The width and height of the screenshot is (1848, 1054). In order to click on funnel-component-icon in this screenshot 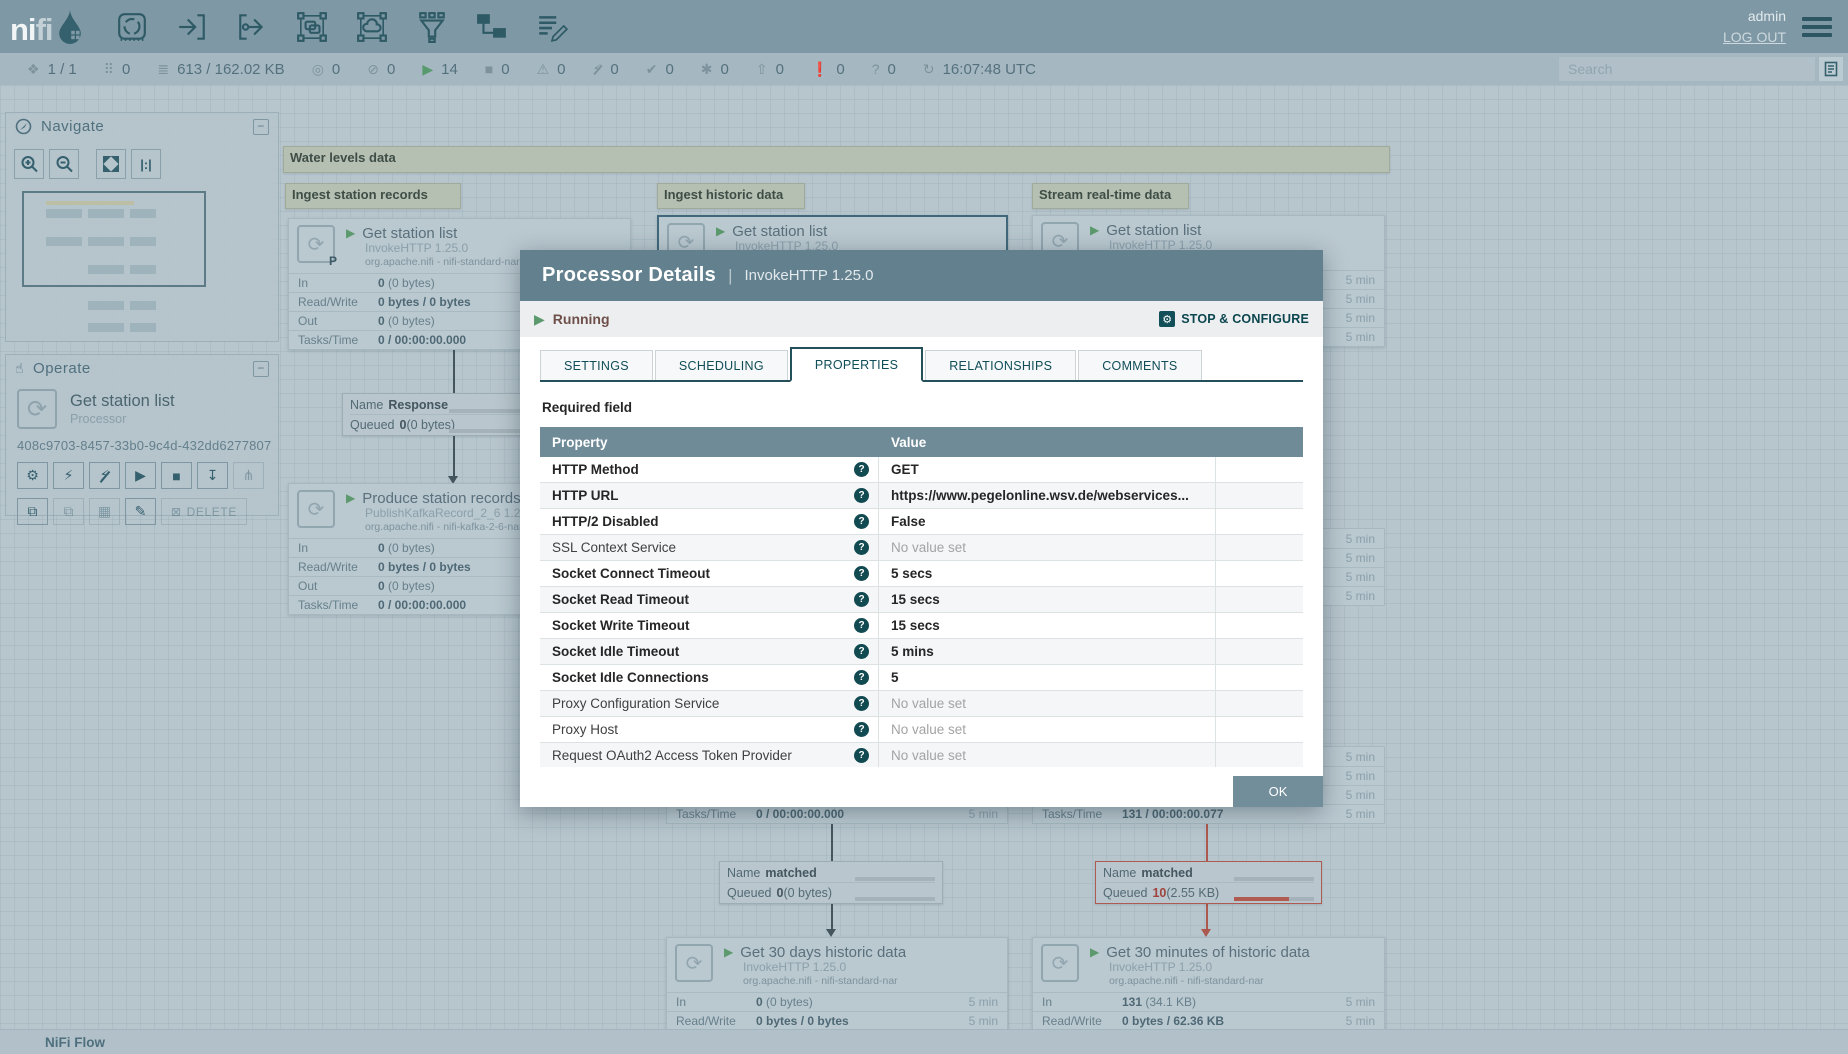, I will do `click(432, 27)`.